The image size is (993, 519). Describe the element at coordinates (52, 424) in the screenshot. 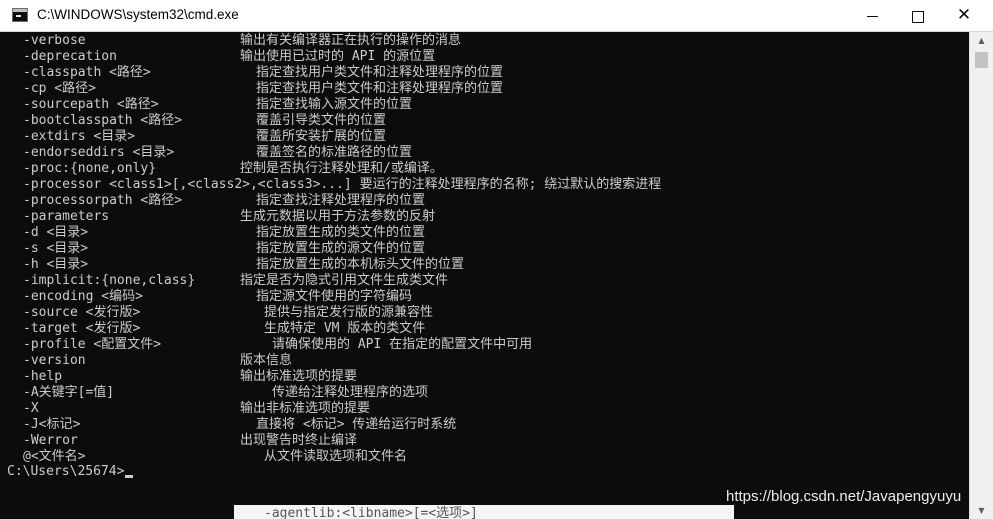

I see `option-name: -J<标记>` at that location.